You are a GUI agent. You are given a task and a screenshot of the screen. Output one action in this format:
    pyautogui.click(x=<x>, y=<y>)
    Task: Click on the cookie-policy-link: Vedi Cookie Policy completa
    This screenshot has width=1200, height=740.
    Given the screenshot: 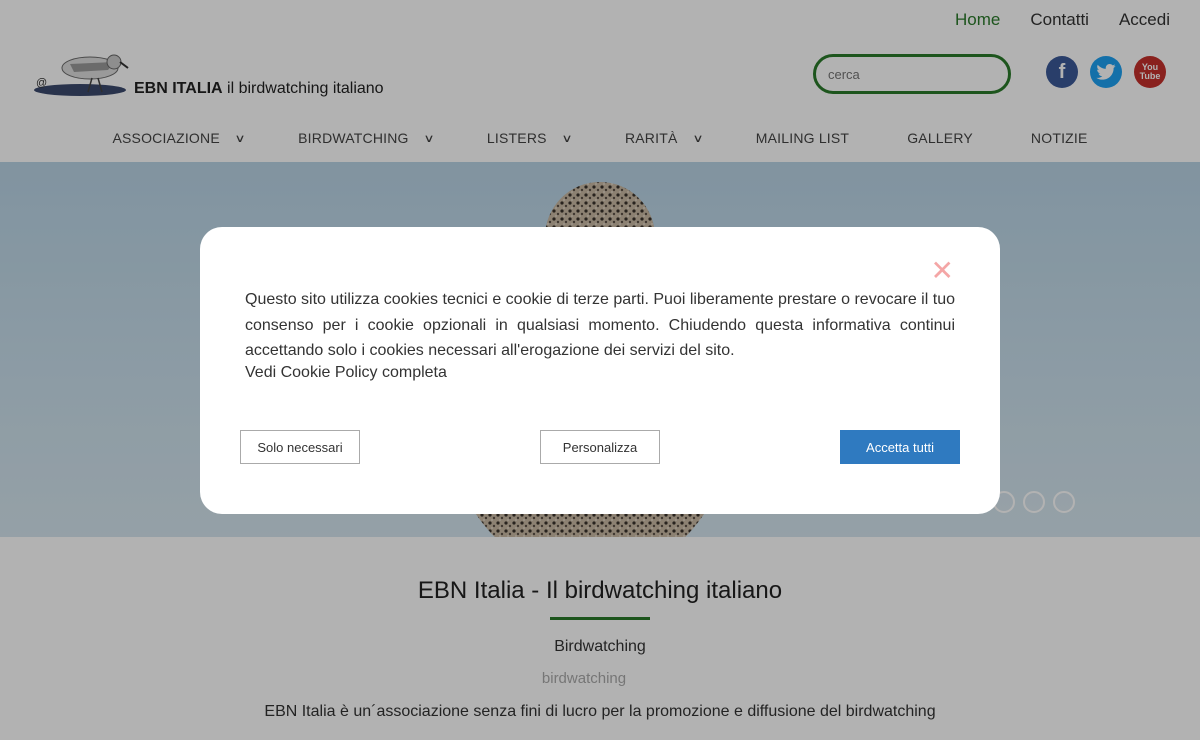 What is the action you would take?
    pyautogui.click(x=346, y=373)
    